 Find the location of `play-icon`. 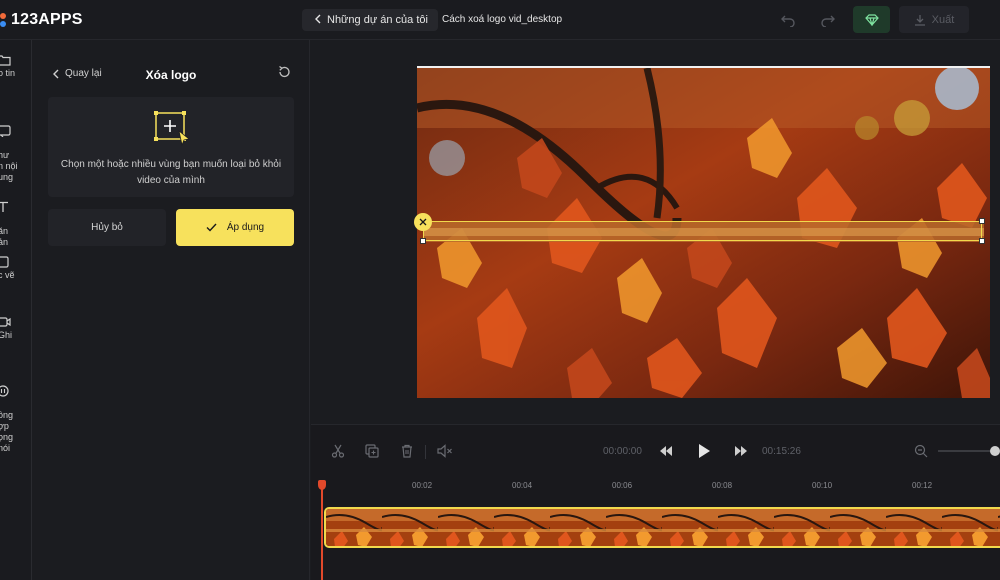

play-icon is located at coordinates (704, 451).